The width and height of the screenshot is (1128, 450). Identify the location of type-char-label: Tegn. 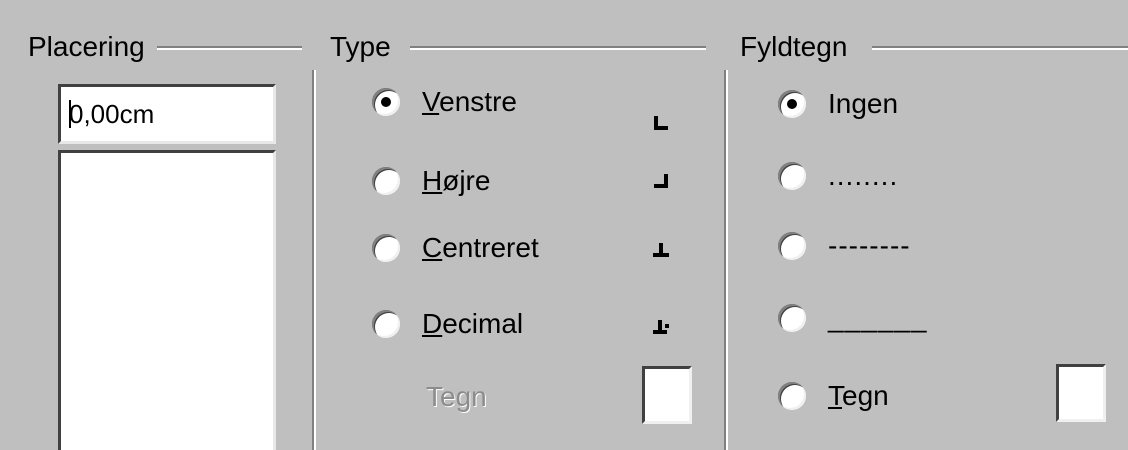
(456, 396).